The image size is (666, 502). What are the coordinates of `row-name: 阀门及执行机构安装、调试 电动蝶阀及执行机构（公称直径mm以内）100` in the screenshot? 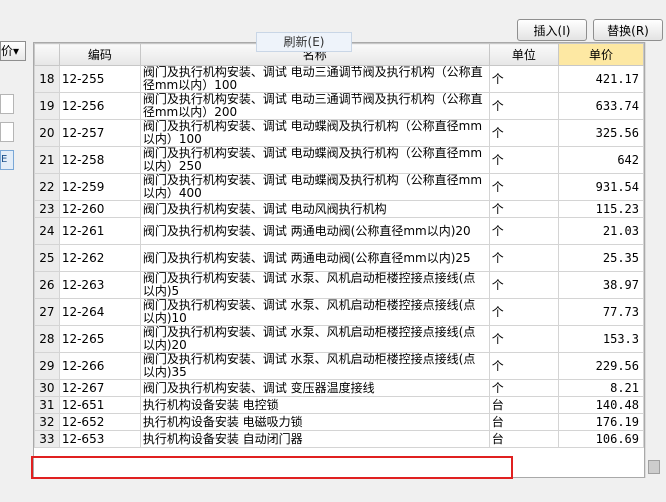 It's located at (314, 133).